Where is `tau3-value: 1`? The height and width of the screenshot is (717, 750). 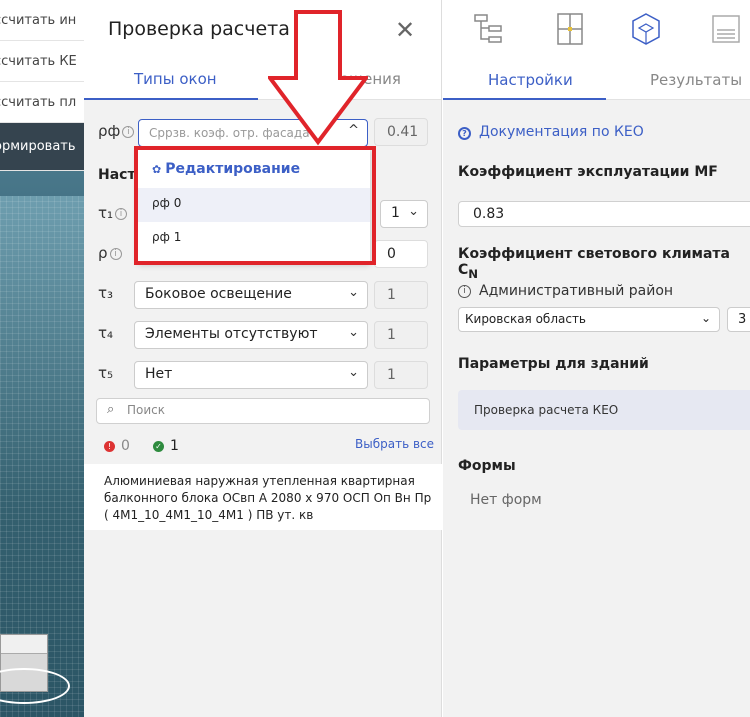
tau3-value: 1 is located at coordinates (401, 295).